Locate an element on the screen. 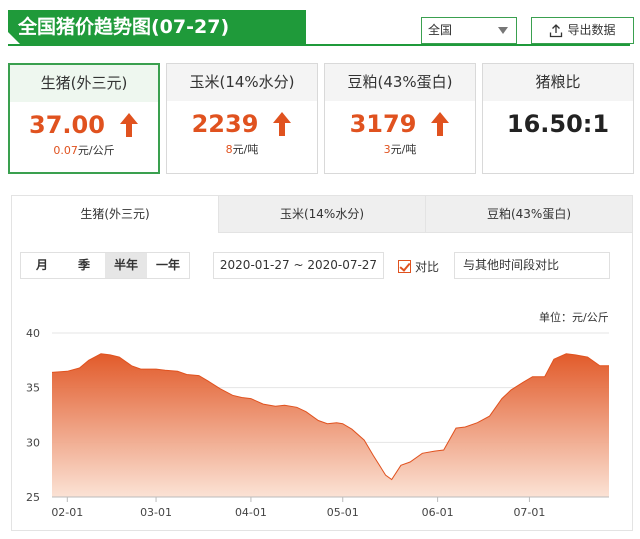 The height and width of the screenshot is (539, 640). y-tick-label: 35 is located at coordinates (33, 388).